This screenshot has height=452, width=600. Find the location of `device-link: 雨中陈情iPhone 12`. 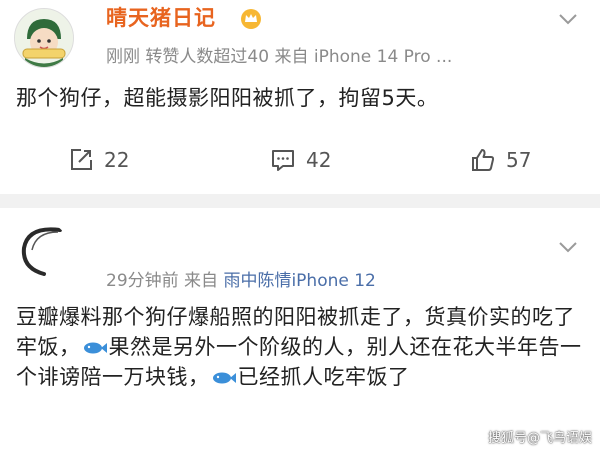

device-link: 雨中陈情iPhone 12 is located at coordinates (299, 281).